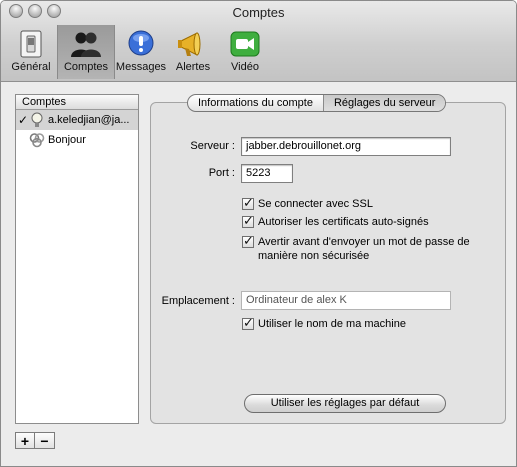 The image size is (517, 467). I want to click on accounts-list-header: Comptes, so click(77, 102).